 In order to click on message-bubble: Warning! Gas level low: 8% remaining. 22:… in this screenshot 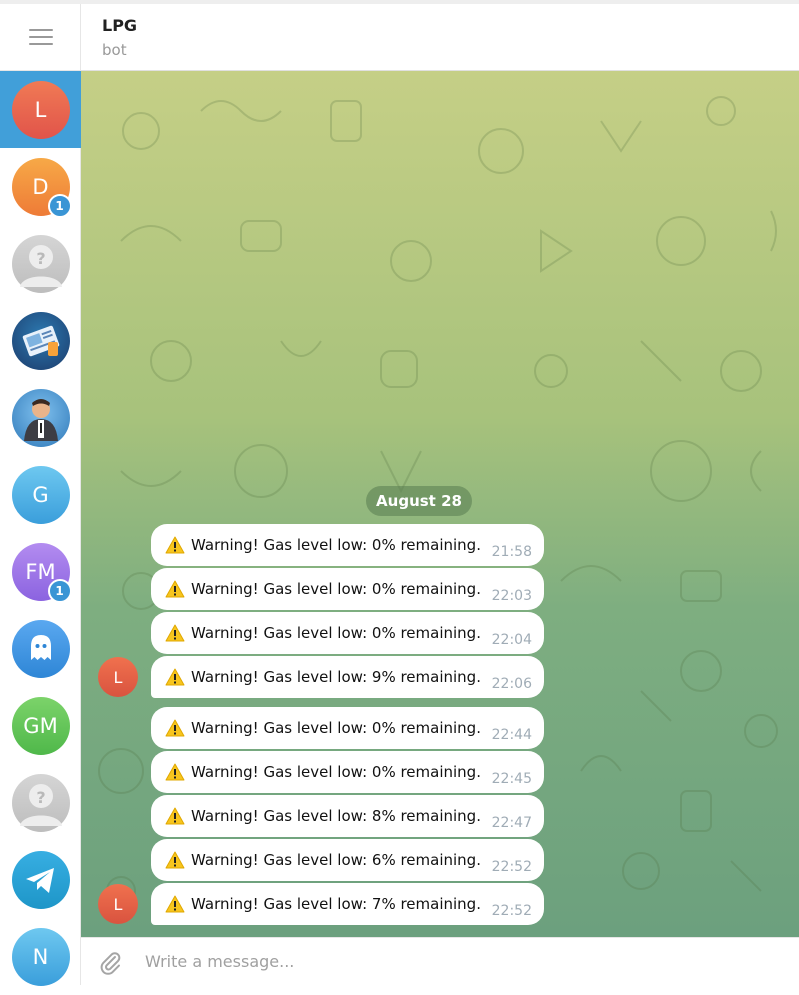, I will do `click(347, 816)`.